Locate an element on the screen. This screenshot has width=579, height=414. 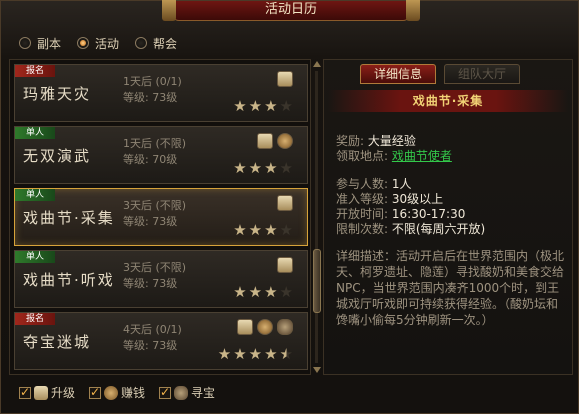
activity-list-item: 单人戏曲节·采集 3天后 (不限) 等级: 73级 ★ ★ ★ ★ is located at coordinates (161, 217).